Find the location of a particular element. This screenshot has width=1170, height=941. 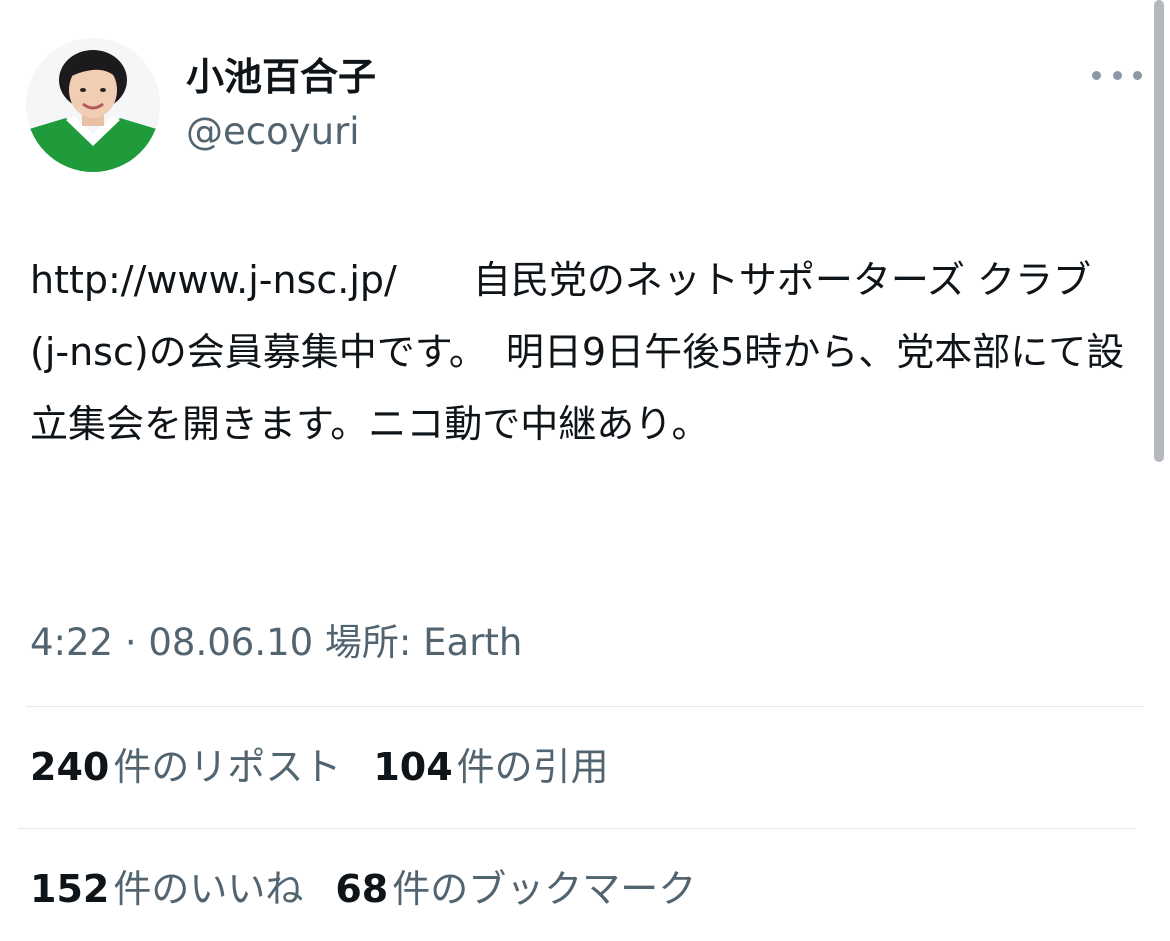

reposts-stat: 240 件のリポスト is located at coordinates (185, 767).